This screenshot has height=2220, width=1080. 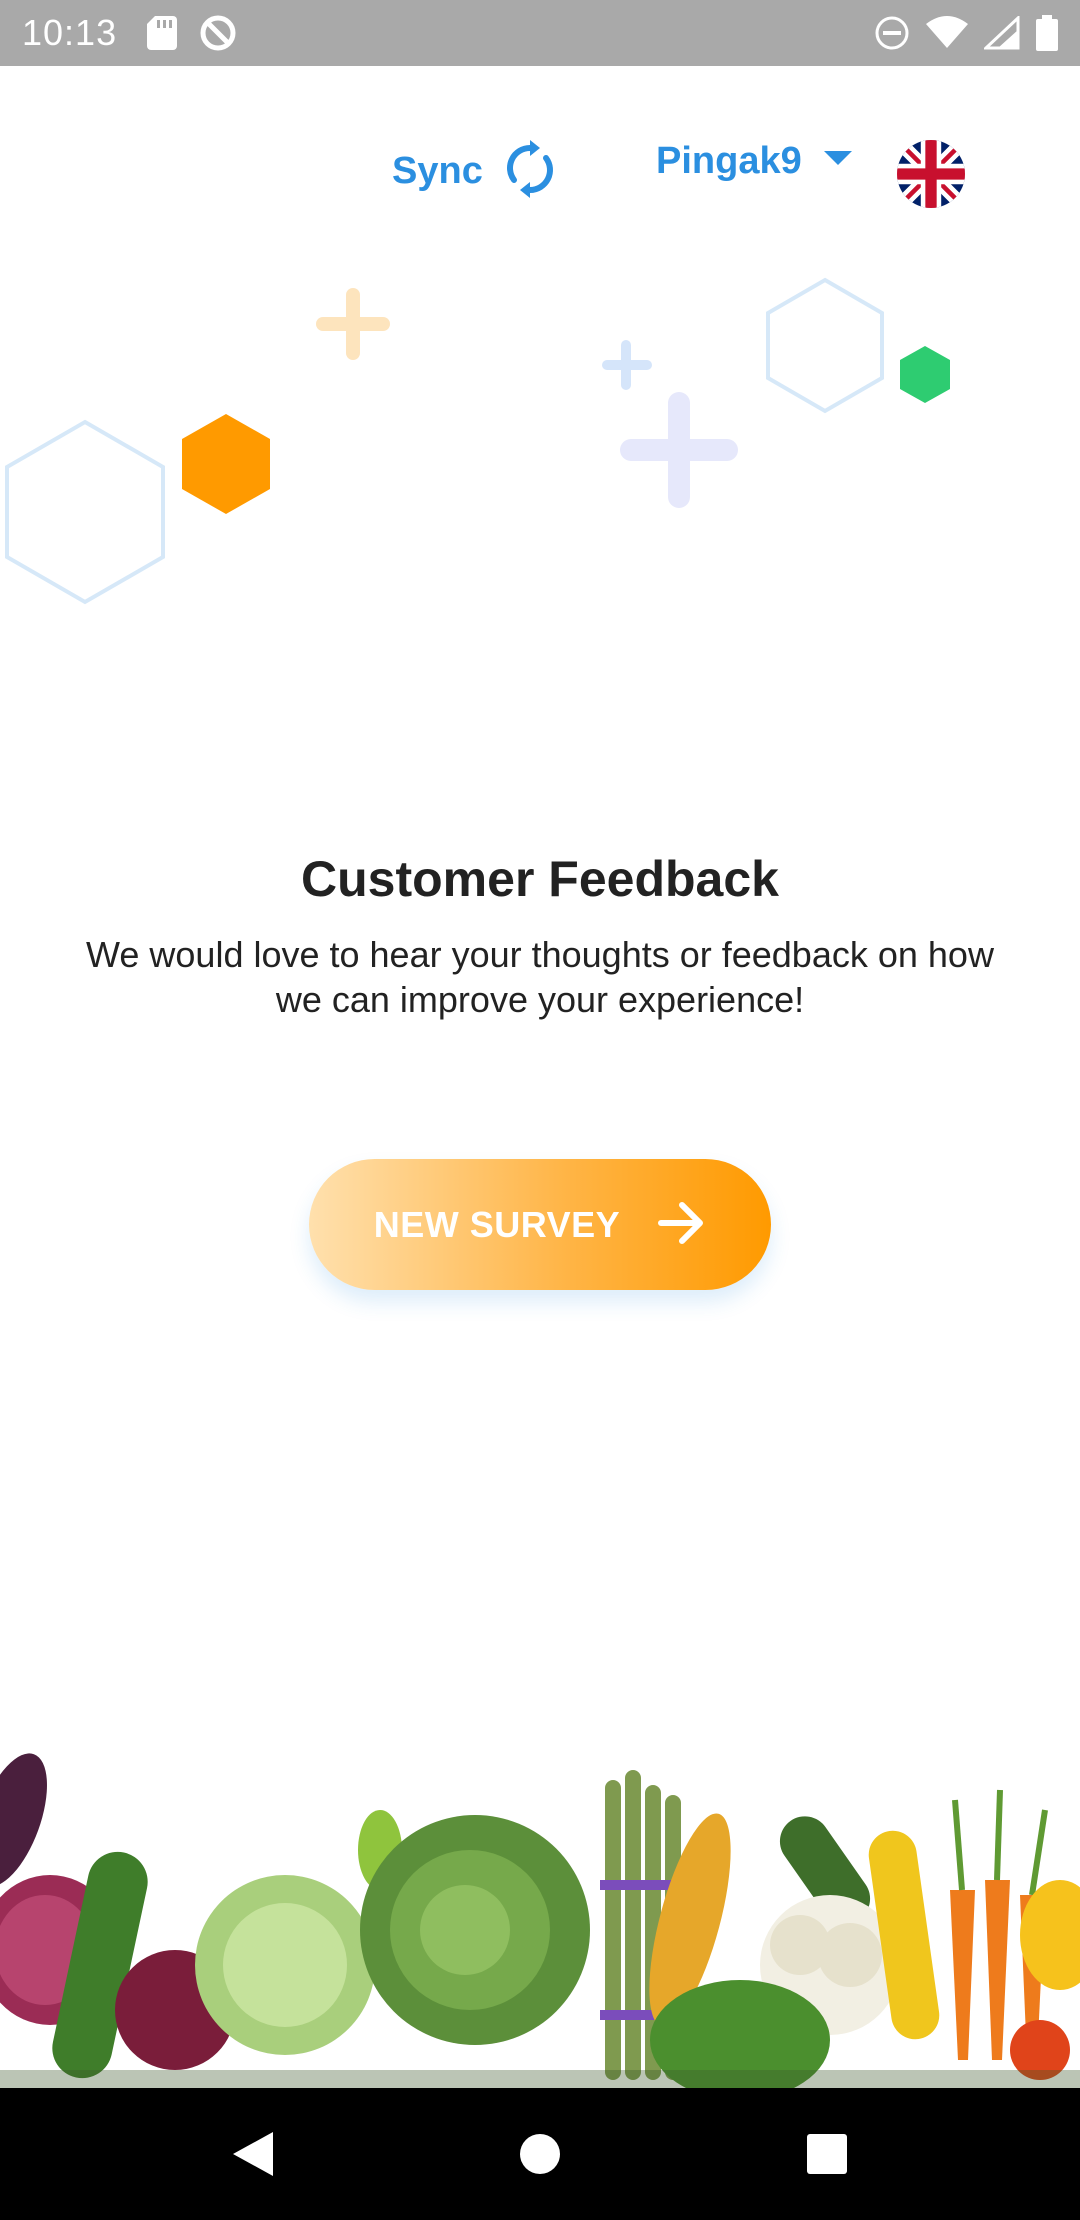 I want to click on wifi-icon, so click(x=947, y=33).